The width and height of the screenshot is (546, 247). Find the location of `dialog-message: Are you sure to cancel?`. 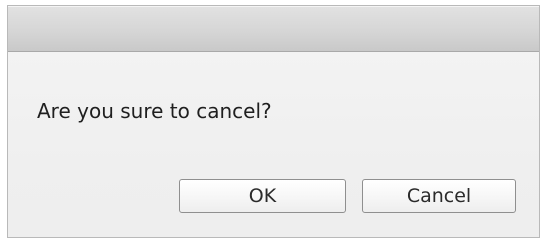

dialog-message: Are you sure to cancel? is located at coordinates (154, 111).